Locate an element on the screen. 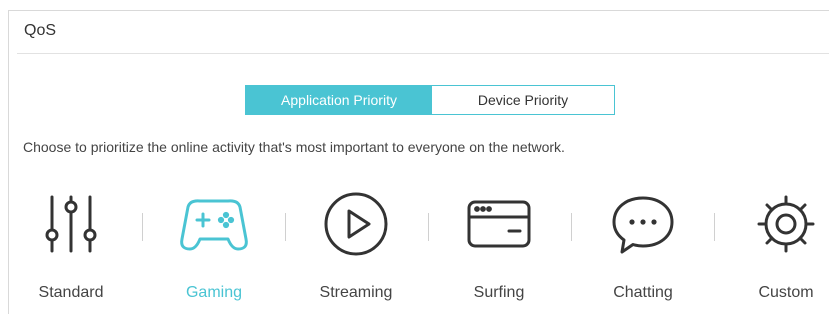 This screenshot has height=314, width=829. gear-icon is located at coordinates (777, 224).